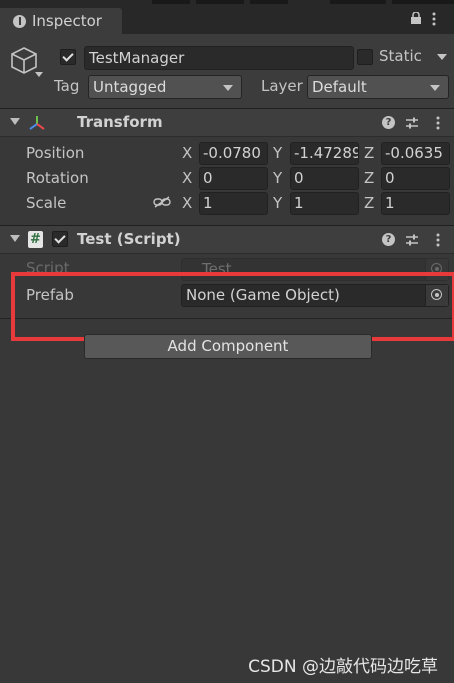 This screenshot has height=683, width=454. What do you see at coordinates (68, 57) in the screenshot?
I see `active-checkbox` at bounding box center [68, 57].